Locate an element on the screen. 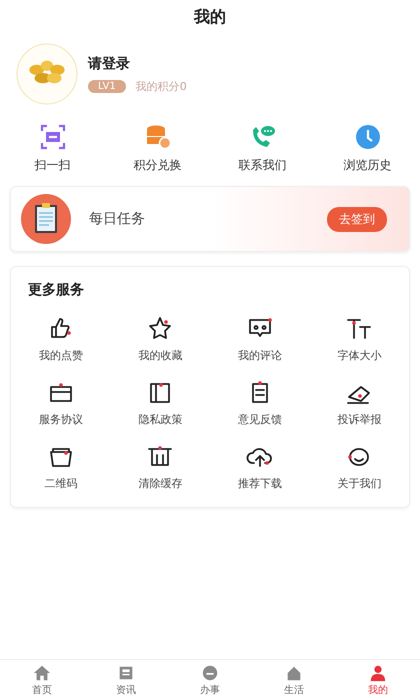 The height and width of the screenshot is (700, 420). shortcut-label: 浏览历史 is located at coordinates (368, 165).